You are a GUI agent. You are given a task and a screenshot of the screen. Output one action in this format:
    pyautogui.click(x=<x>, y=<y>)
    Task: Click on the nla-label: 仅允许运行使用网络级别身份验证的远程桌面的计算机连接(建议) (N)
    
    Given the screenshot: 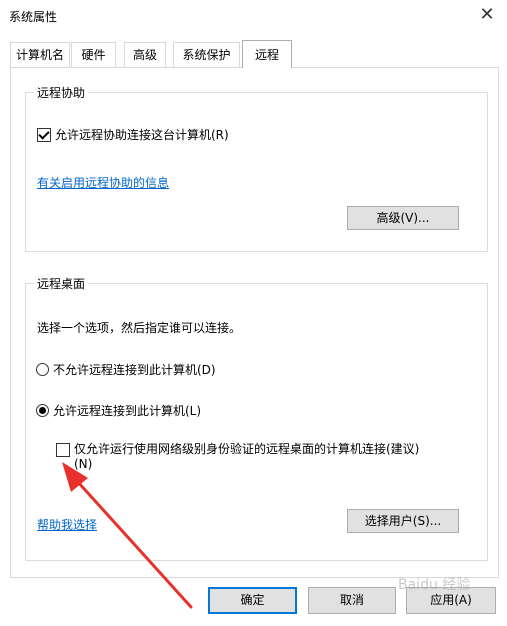 What is the action you would take?
    pyautogui.click(x=246, y=457)
    